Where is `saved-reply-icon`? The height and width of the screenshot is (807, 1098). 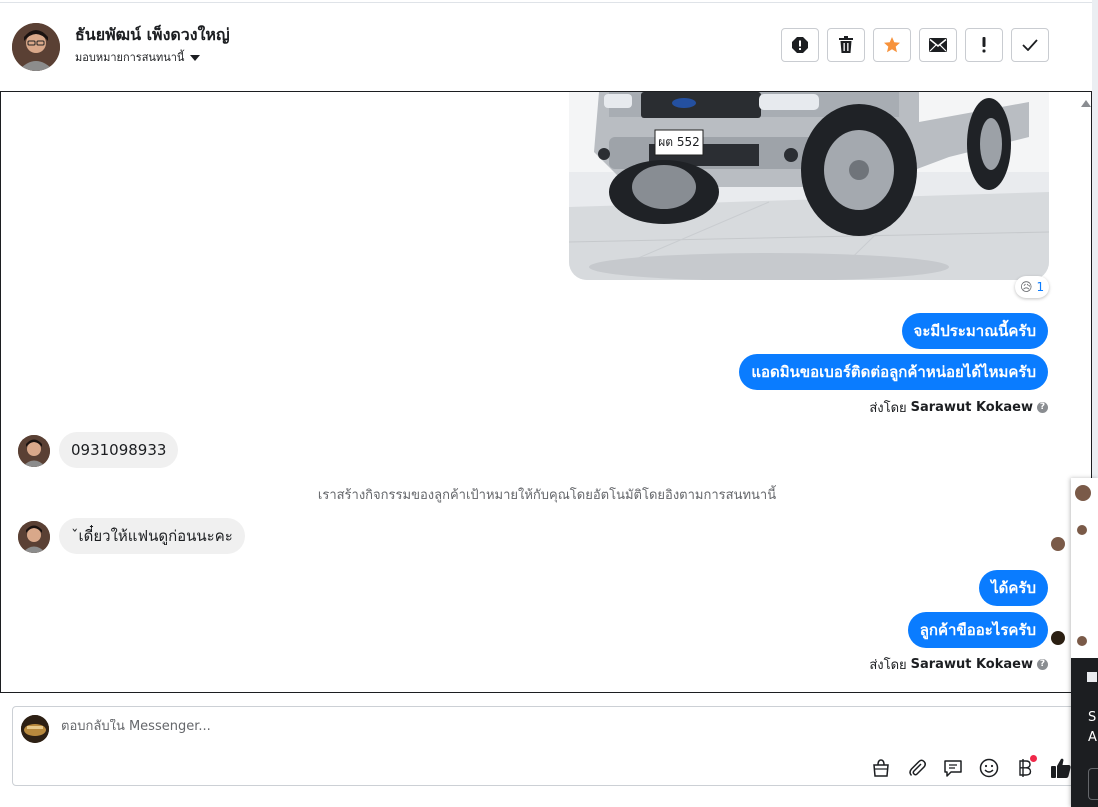
saved-reply-icon is located at coordinates (953, 768).